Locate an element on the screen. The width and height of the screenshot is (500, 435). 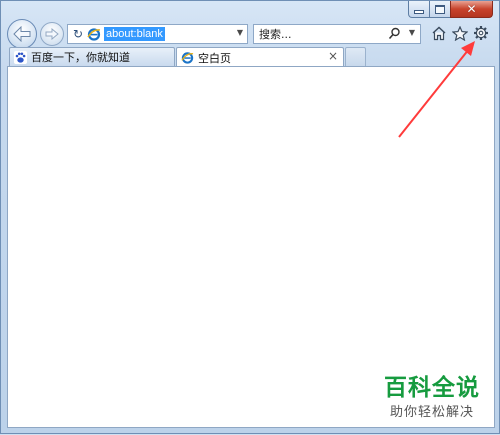
search-icon is located at coordinates (394, 33).